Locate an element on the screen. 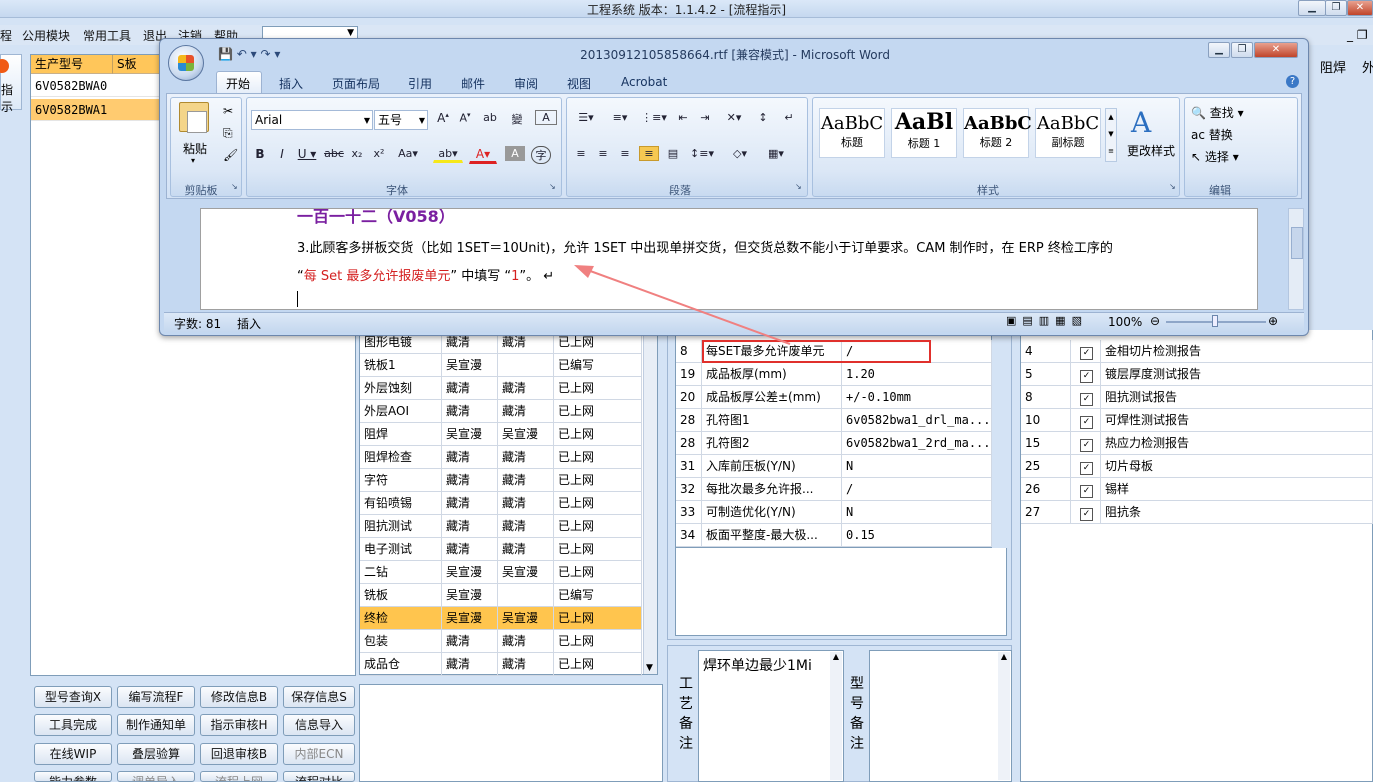  mdi-restore-icon: _ ❐ is located at coordinates (1357, 35).